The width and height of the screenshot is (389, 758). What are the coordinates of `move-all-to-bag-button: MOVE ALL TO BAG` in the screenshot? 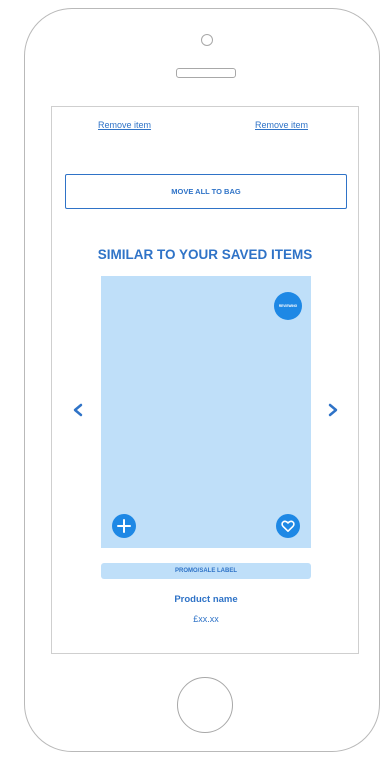 It's located at (206, 191).